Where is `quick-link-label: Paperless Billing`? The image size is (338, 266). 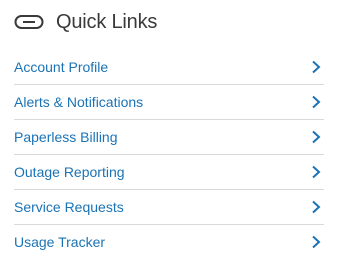
quick-link-label: Paperless Billing is located at coordinates (66, 137).